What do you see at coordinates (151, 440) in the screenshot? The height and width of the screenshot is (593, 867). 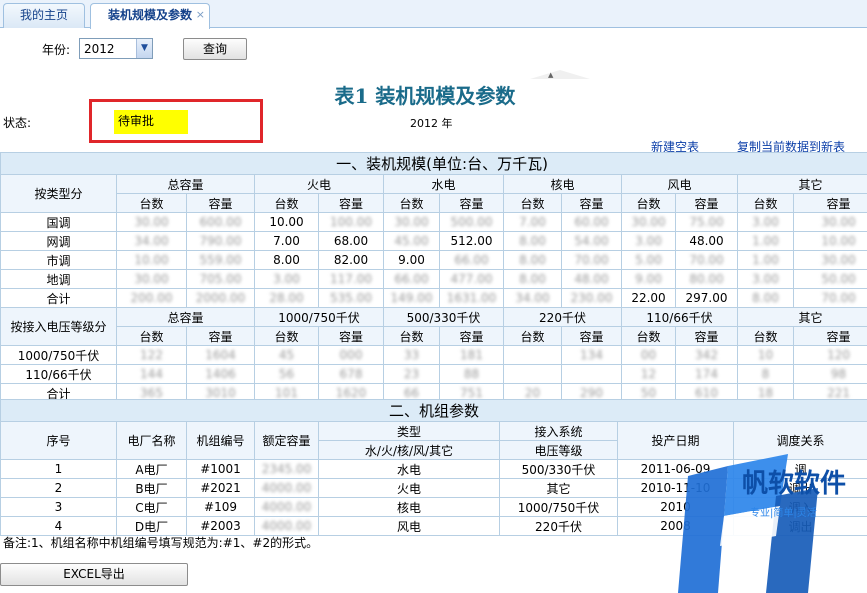 I see `col-plant: 电厂名称` at bounding box center [151, 440].